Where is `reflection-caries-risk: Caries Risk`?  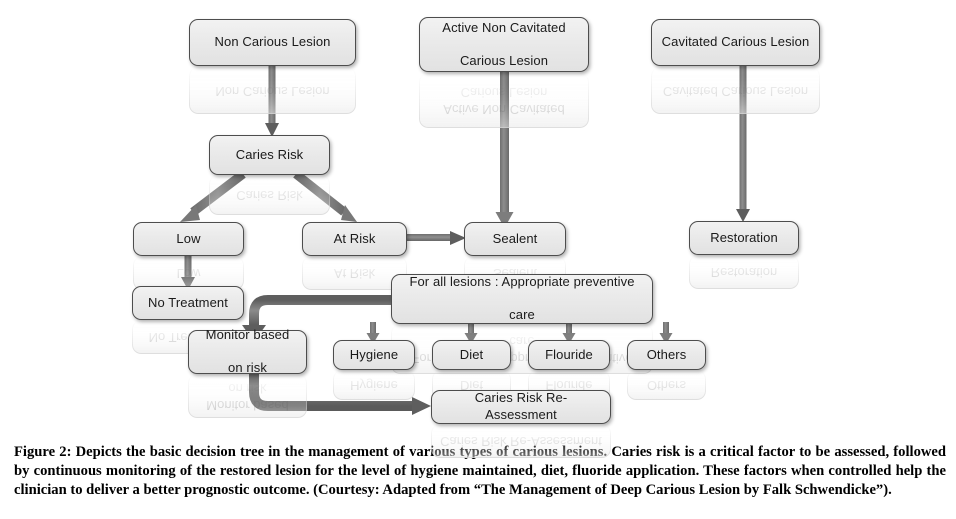 reflection-caries-risk: Caries Risk is located at coordinates (269, 195).